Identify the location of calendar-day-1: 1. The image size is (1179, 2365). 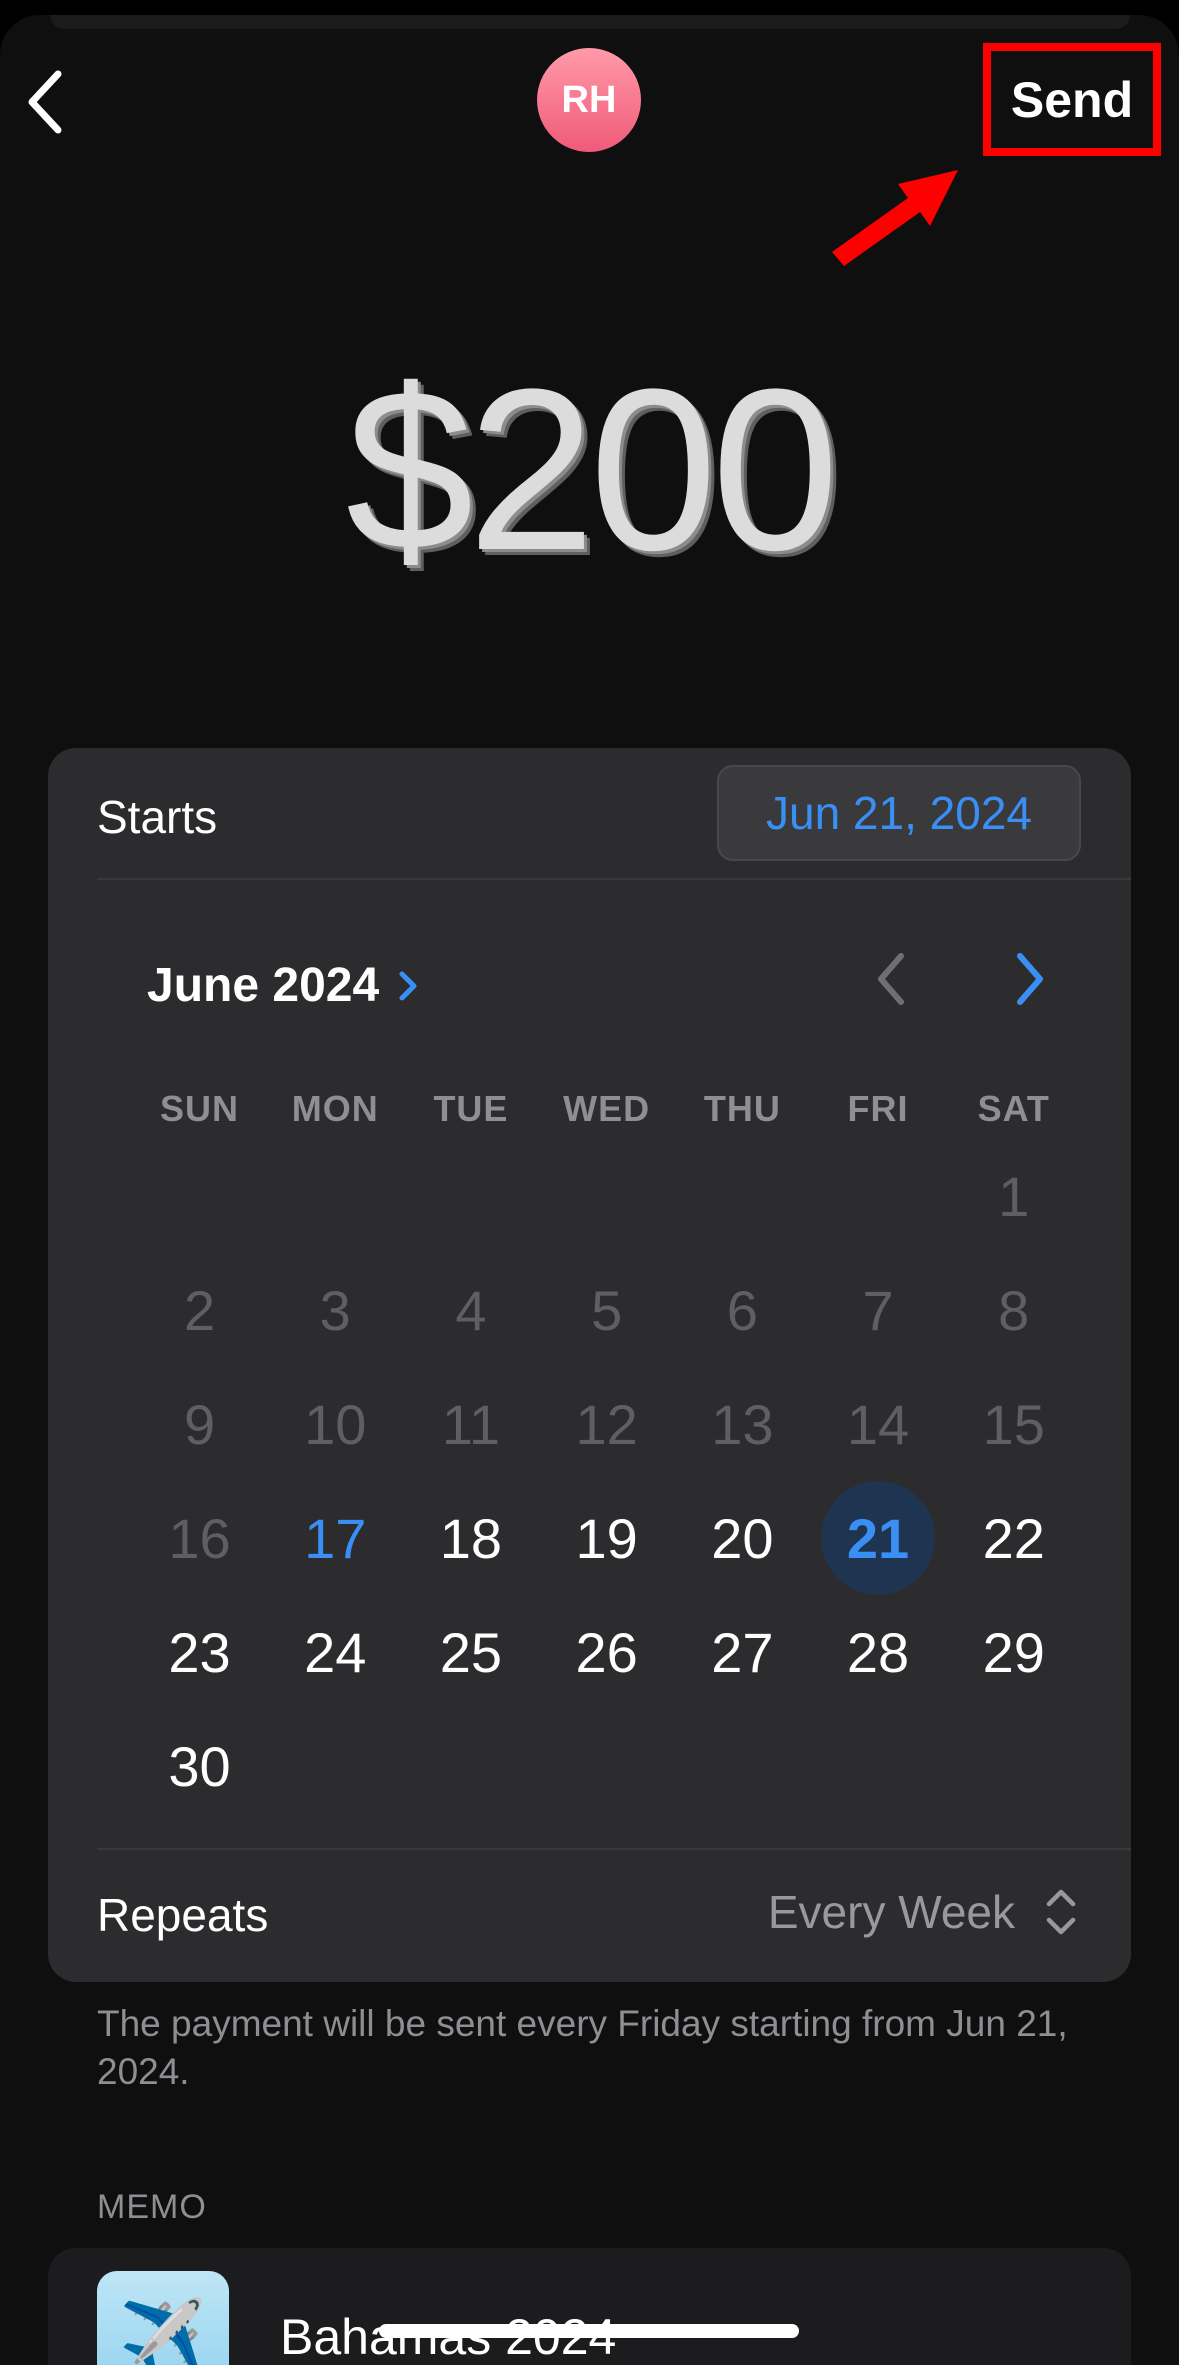
(1014, 1196).